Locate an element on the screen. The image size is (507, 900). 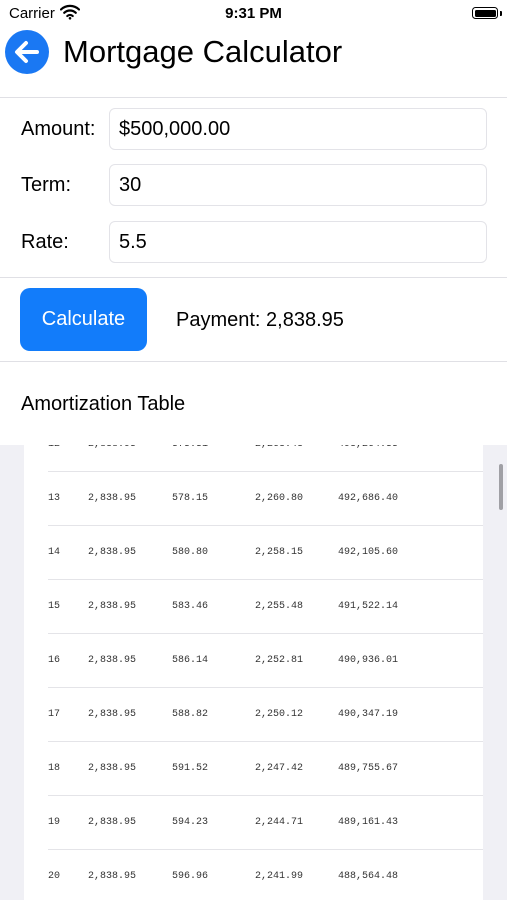
principal-cell: 580.80 is located at coordinates (190, 552).